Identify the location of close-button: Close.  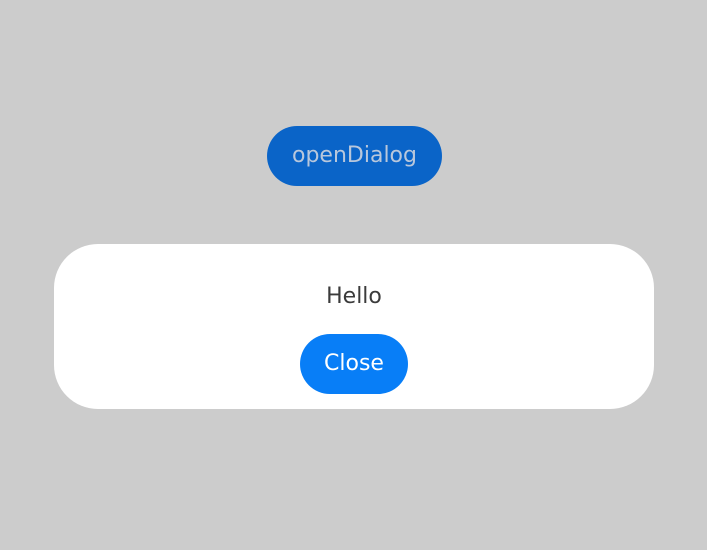
(354, 364).